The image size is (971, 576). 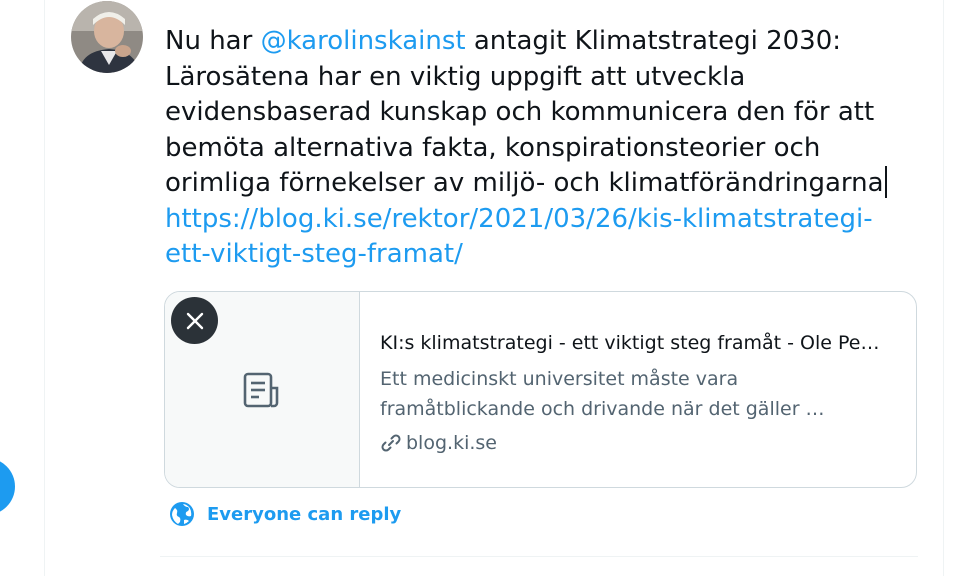 What do you see at coordinates (314, 254) in the screenshot?
I see `tweet-url-line2: ett-viktigt-steg-framat/` at bounding box center [314, 254].